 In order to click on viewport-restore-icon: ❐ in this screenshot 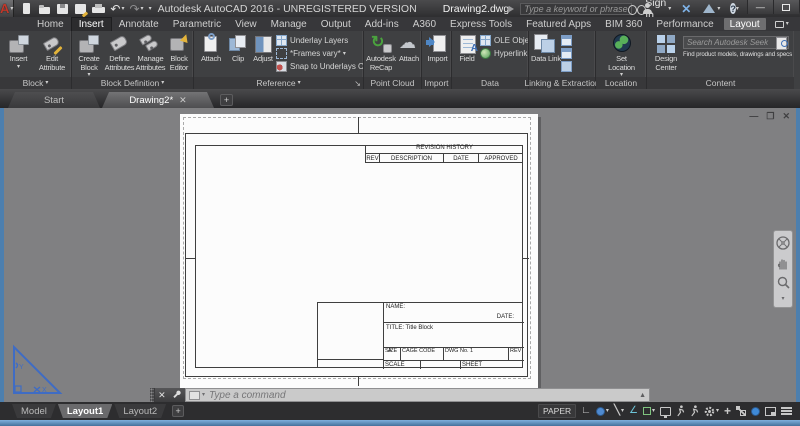, I will do `click(770, 116)`.